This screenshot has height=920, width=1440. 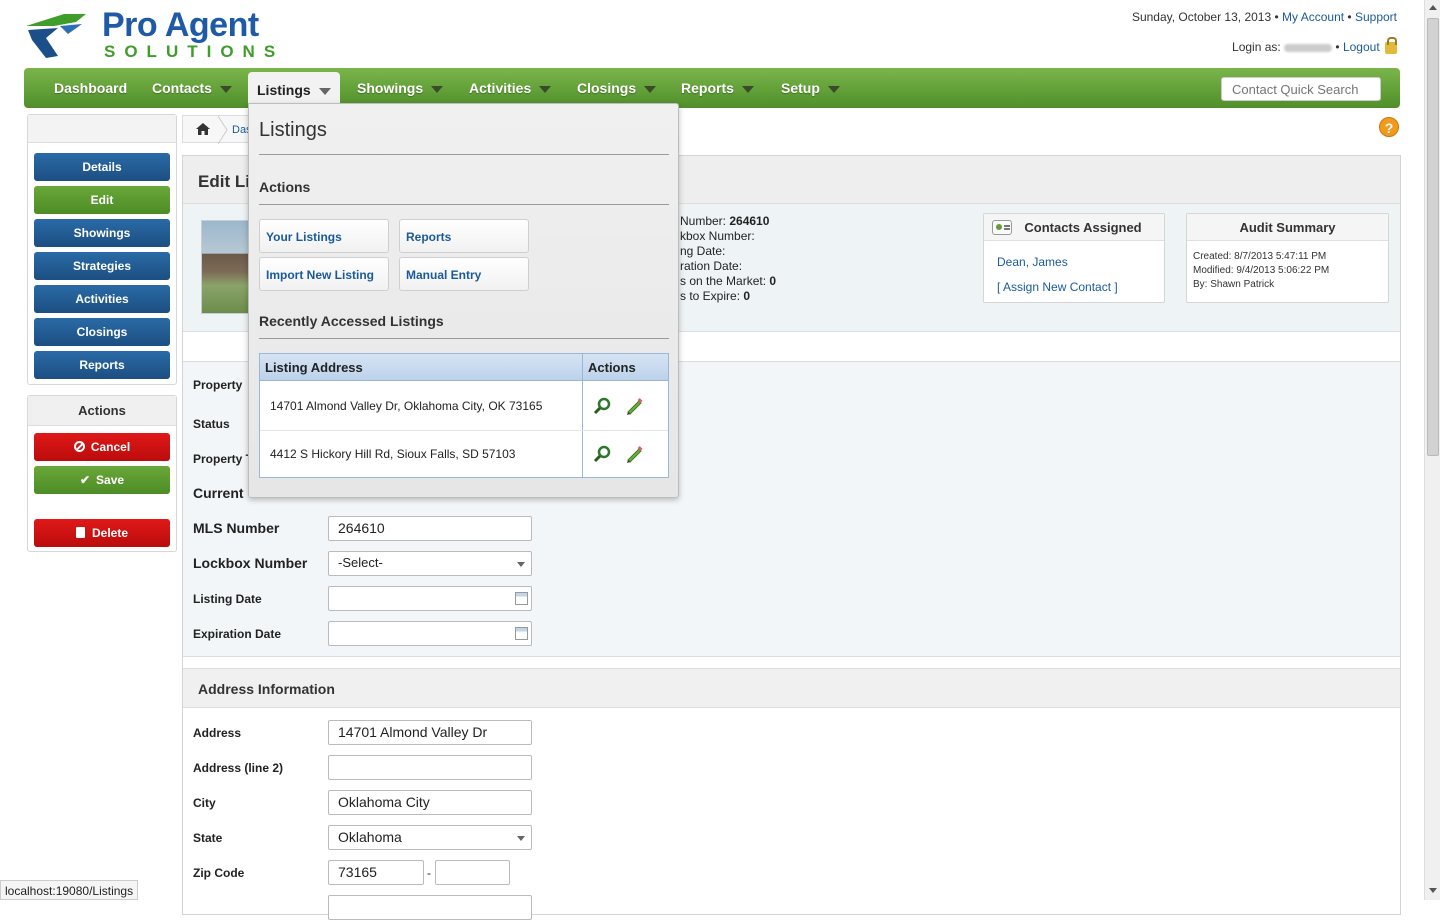 I want to click on logo-mark-icon, so click(x=56, y=36).